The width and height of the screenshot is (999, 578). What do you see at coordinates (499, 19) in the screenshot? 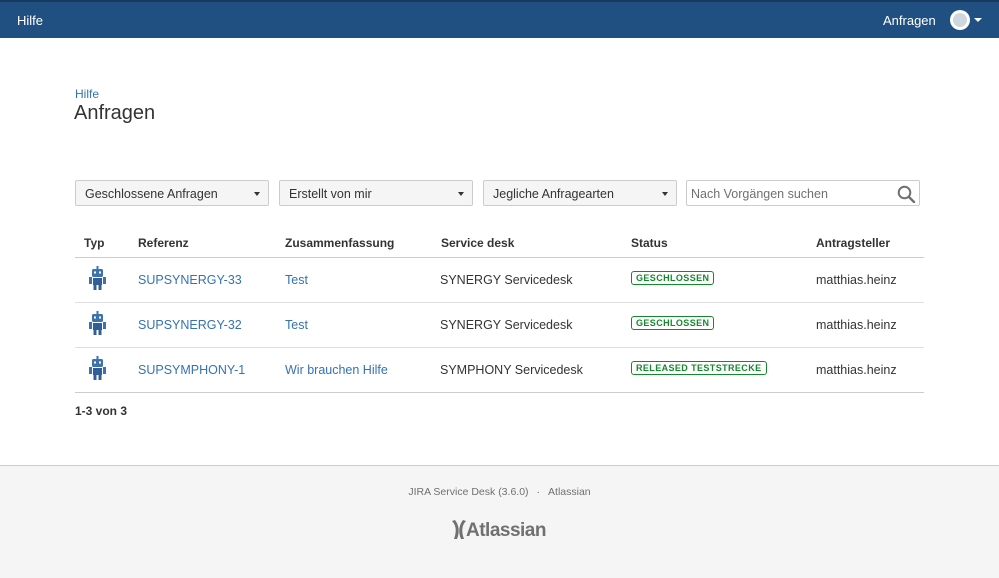
I see `top-navigation-bar: Hilfe Anfragen` at bounding box center [499, 19].